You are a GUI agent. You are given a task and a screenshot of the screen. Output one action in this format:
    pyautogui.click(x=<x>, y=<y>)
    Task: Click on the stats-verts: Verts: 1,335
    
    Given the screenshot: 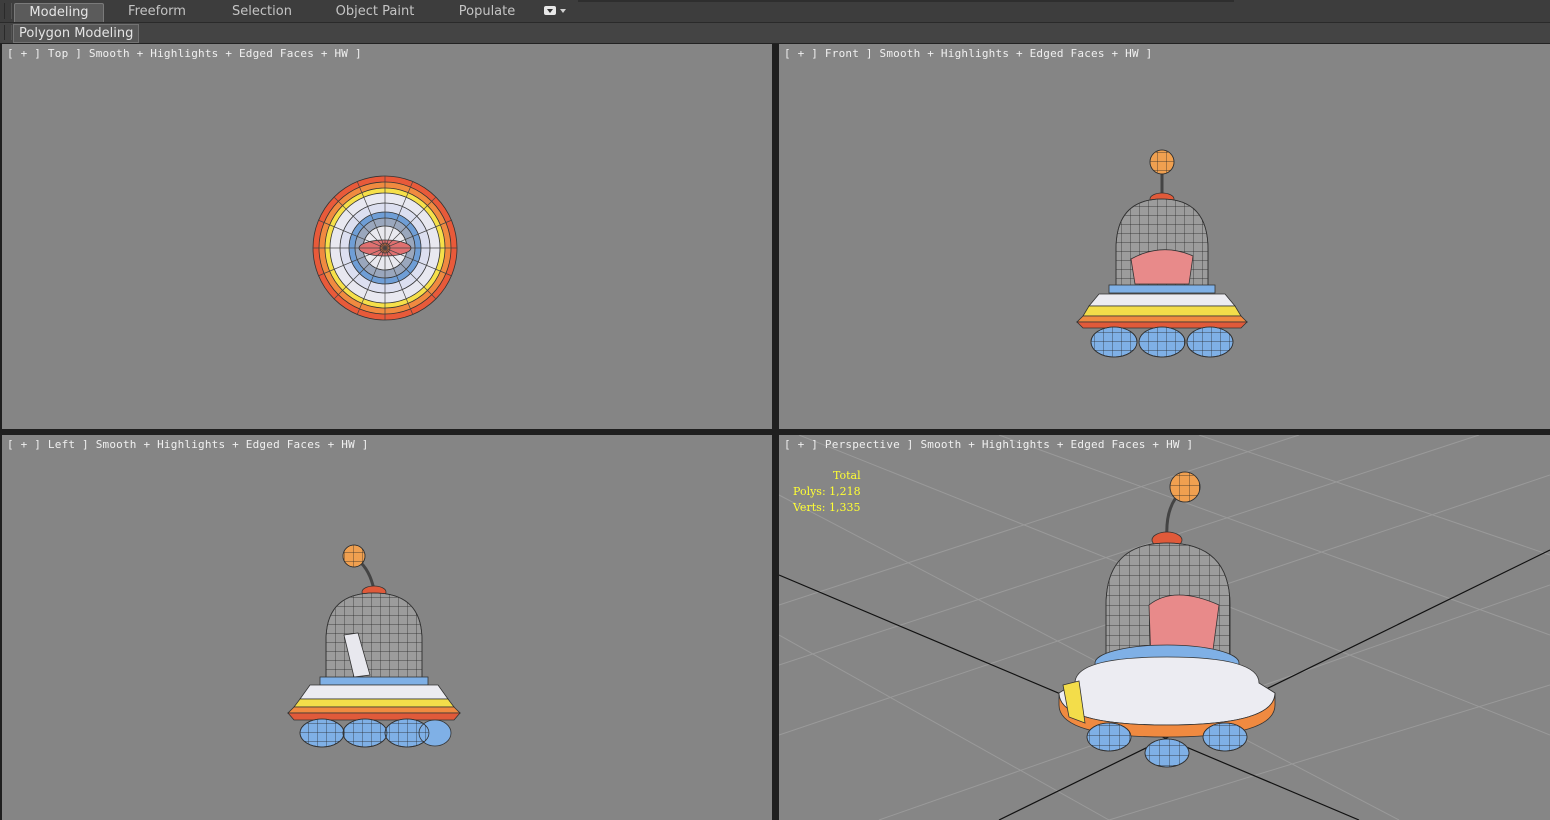 What is the action you would take?
    pyautogui.click(x=827, y=507)
    